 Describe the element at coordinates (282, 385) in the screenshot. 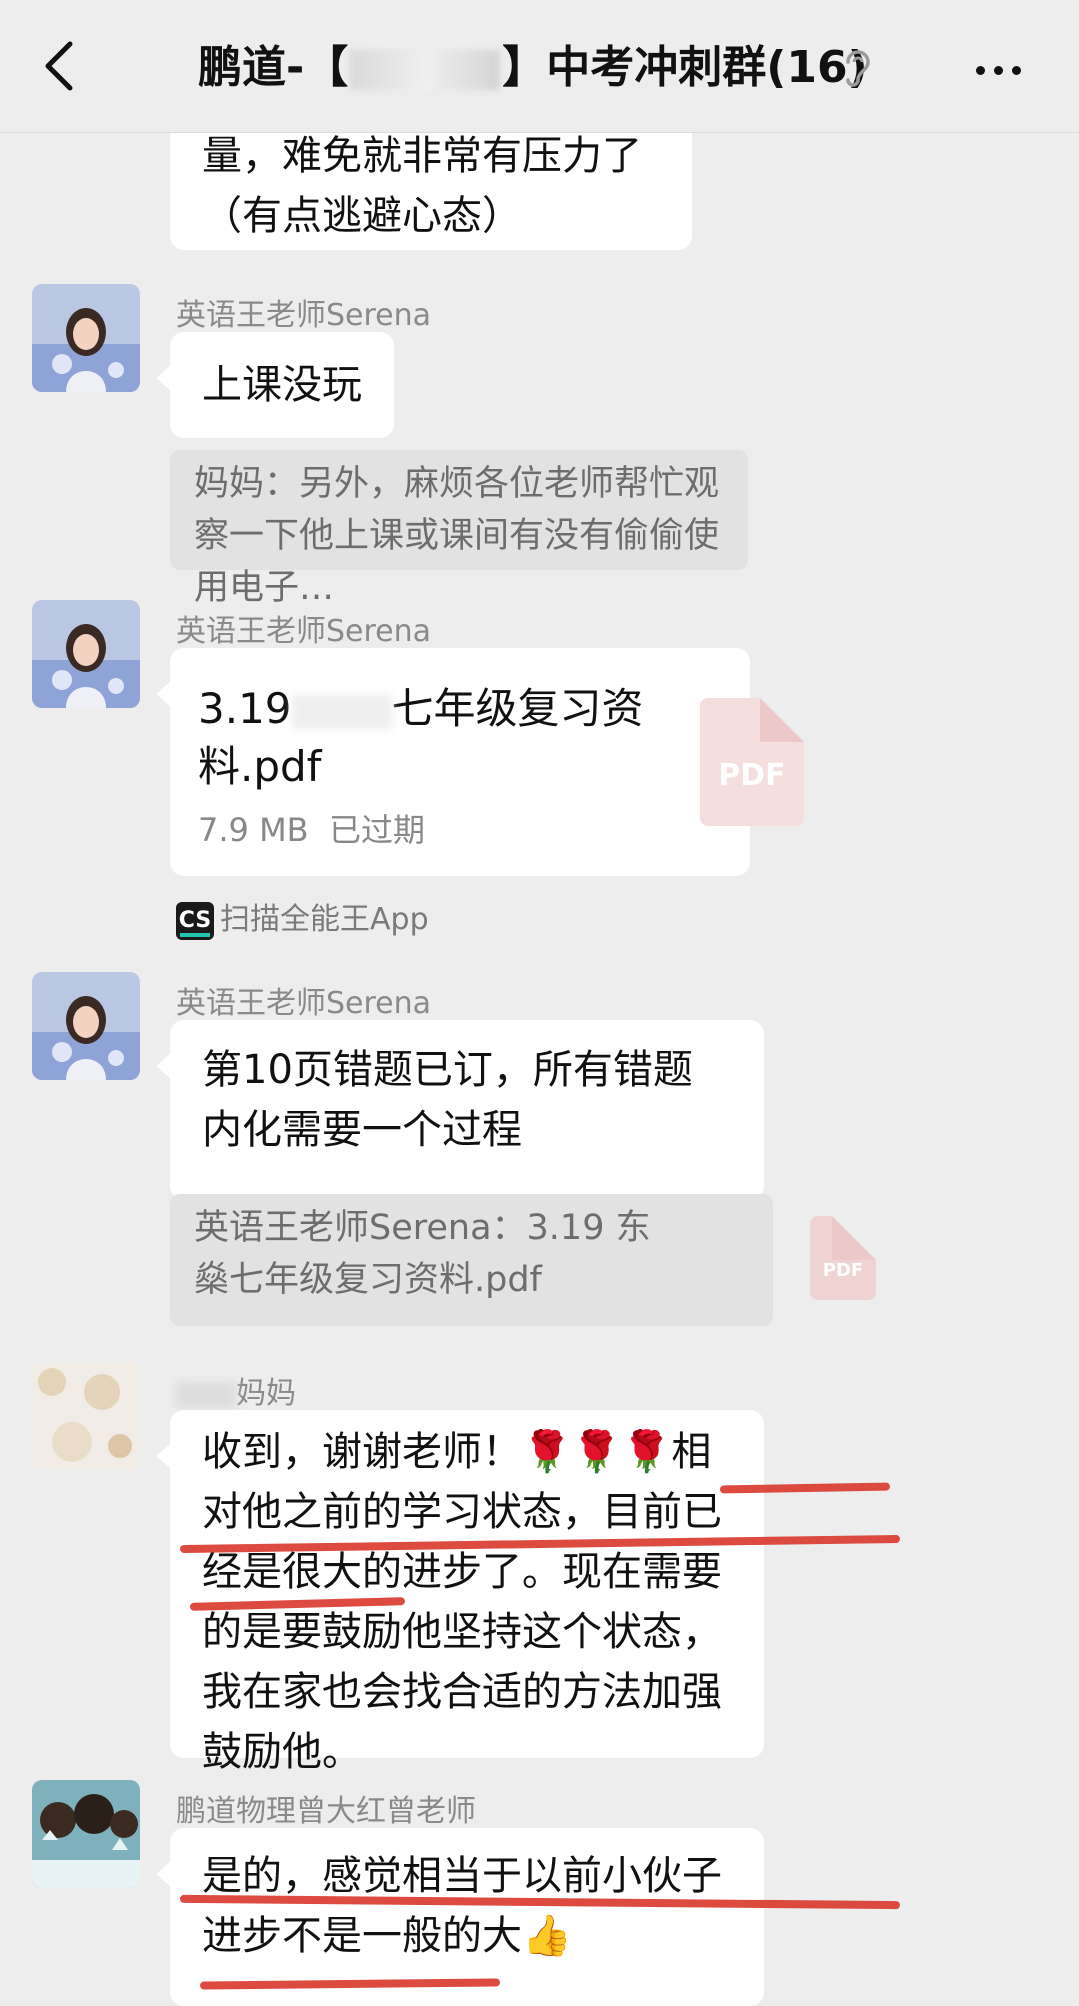

I see `message-text: 上课没玩` at that location.